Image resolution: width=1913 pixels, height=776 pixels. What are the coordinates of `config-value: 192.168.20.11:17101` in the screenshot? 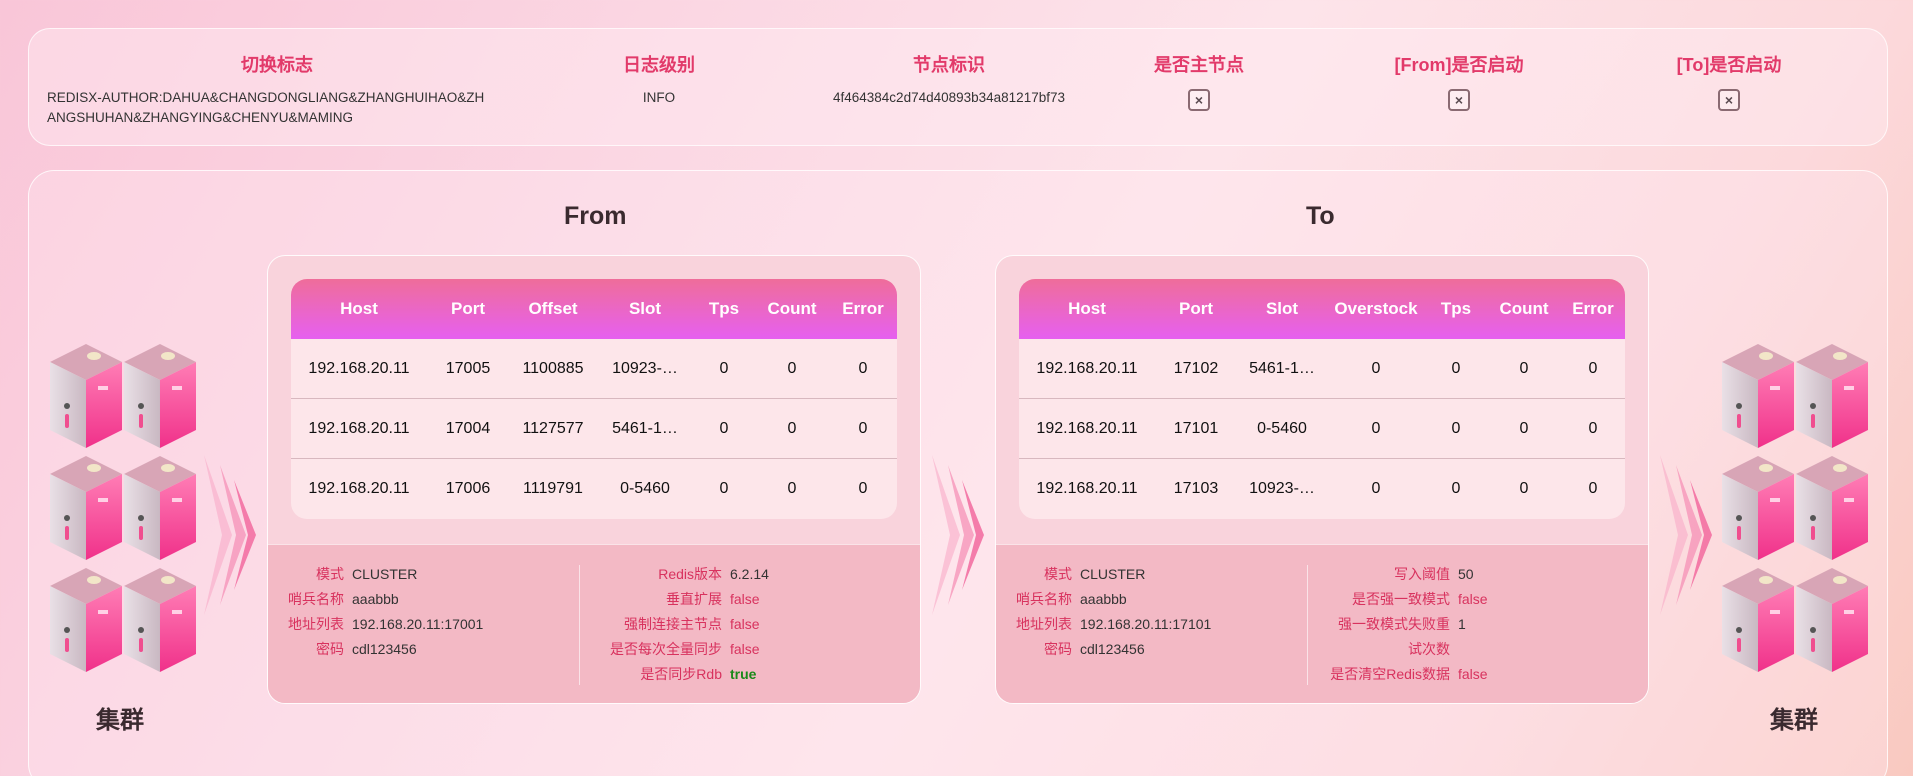 It's located at (1146, 624).